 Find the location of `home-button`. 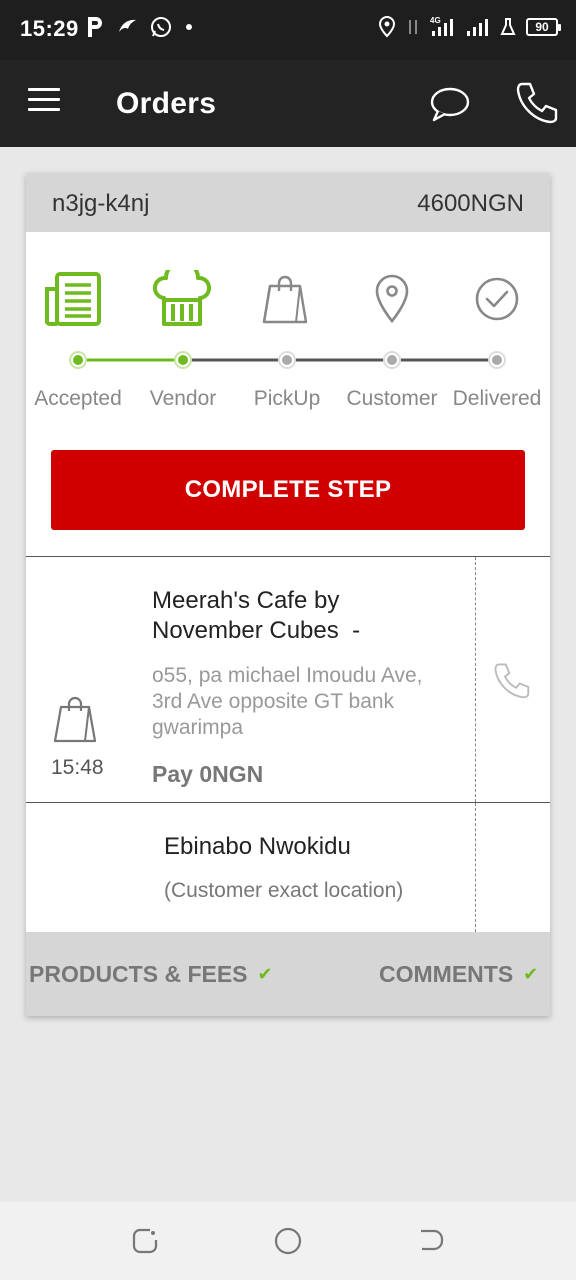

home-button is located at coordinates (288, 1241).